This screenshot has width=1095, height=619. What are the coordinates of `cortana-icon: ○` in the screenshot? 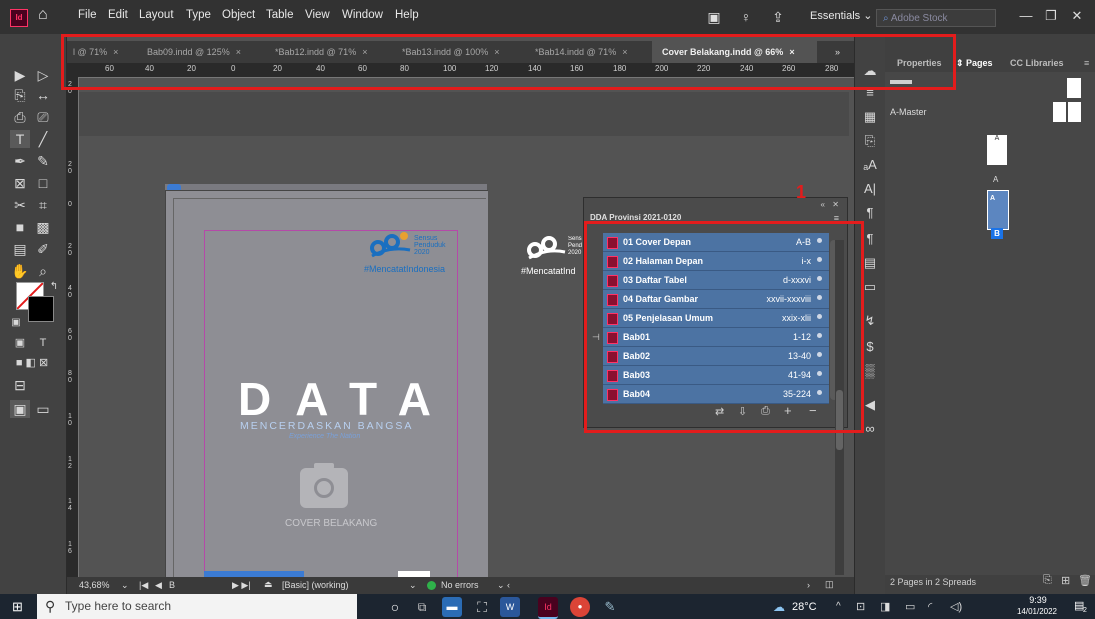 It's located at (395, 607).